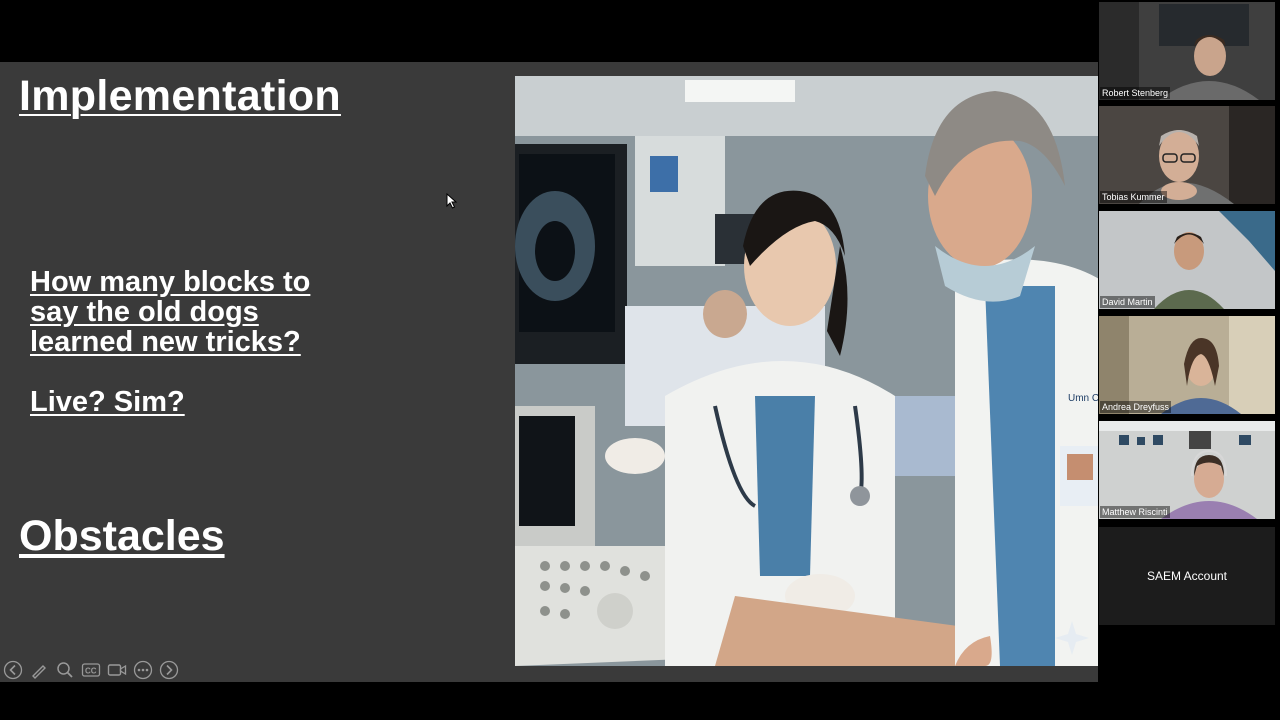 This screenshot has width=1280, height=720. Describe the element at coordinates (122, 536) in the screenshot. I see `obstacles-heading: Obstacles` at that location.